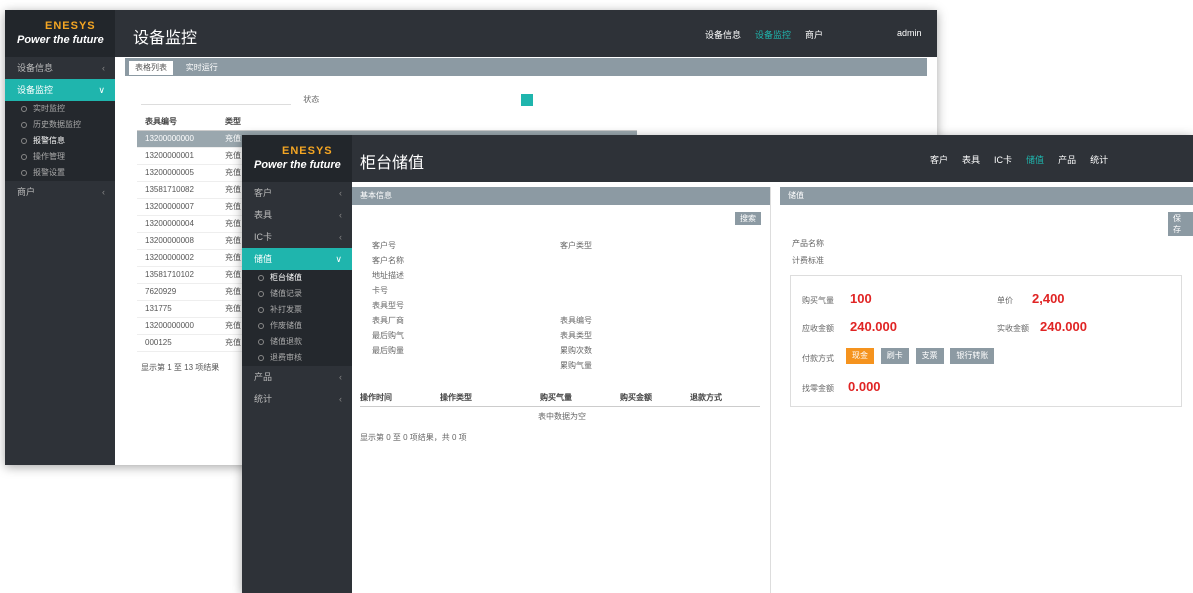  Describe the element at coordinates (297, 193) in the screenshot. I see `sidebar-item-customer: 客户 ‹` at that location.